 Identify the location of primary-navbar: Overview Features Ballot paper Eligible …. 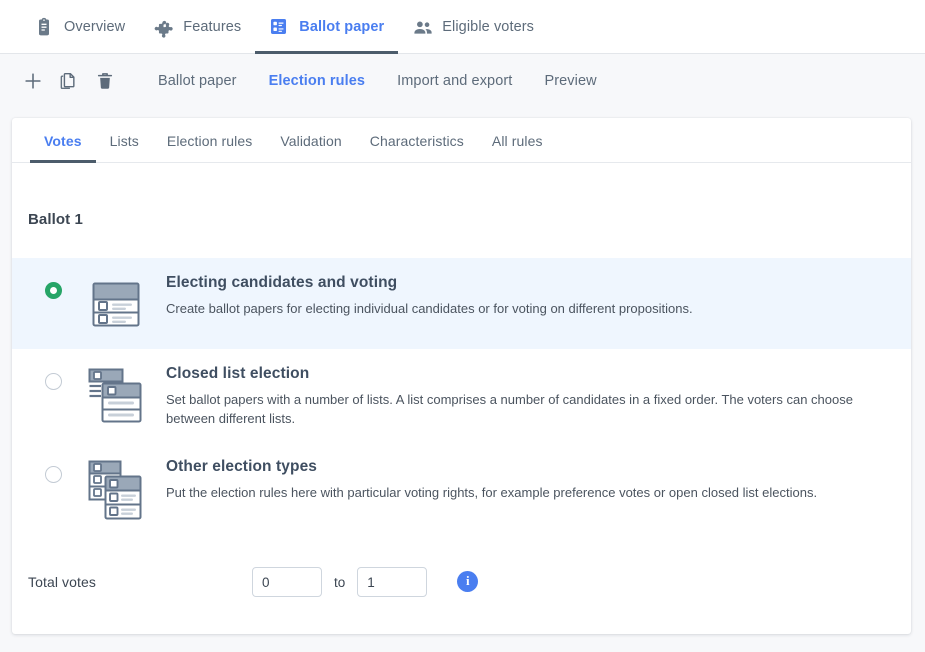
(462, 27).